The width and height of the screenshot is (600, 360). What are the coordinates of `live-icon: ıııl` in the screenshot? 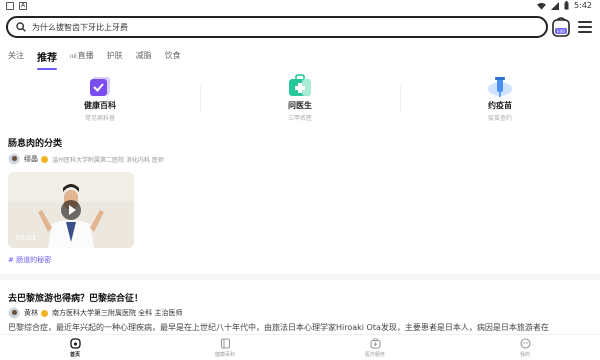 It's located at (73, 56).